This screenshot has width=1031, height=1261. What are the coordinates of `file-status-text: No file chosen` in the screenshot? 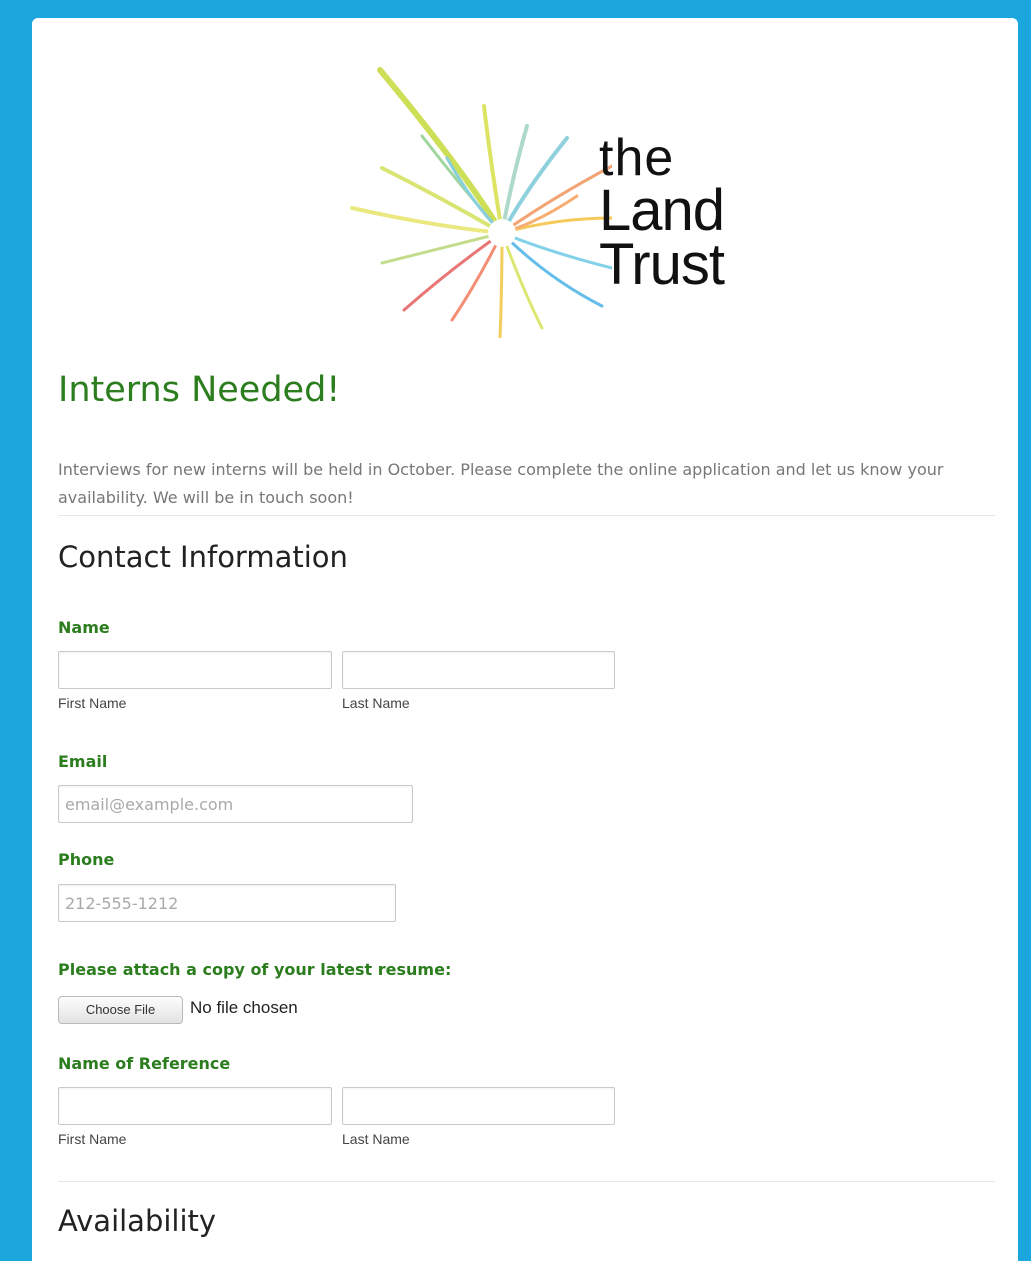 It's located at (244, 1007).